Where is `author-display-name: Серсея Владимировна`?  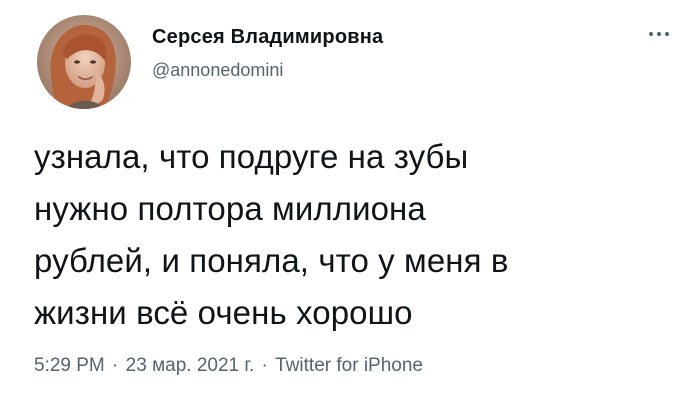 author-display-name: Серсея Владимировна is located at coordinates (267, 37).